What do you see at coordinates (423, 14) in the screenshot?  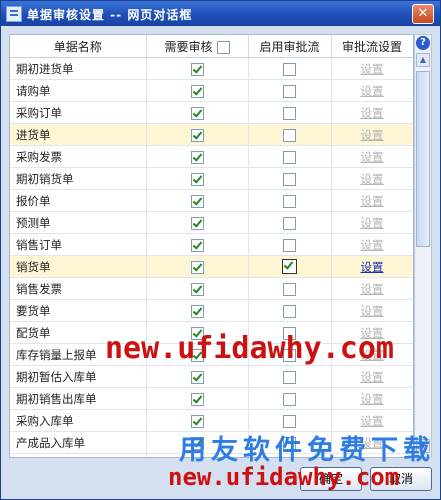 I see `close-button: ✕` at bounding box center [423, 14].